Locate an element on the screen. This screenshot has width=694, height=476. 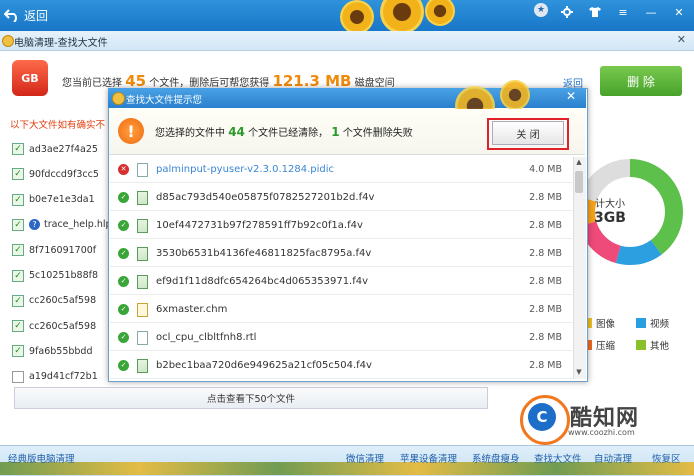
left-list-item: ✓ 90fdccd9f3cc5 is located at coordinates (55, 174).